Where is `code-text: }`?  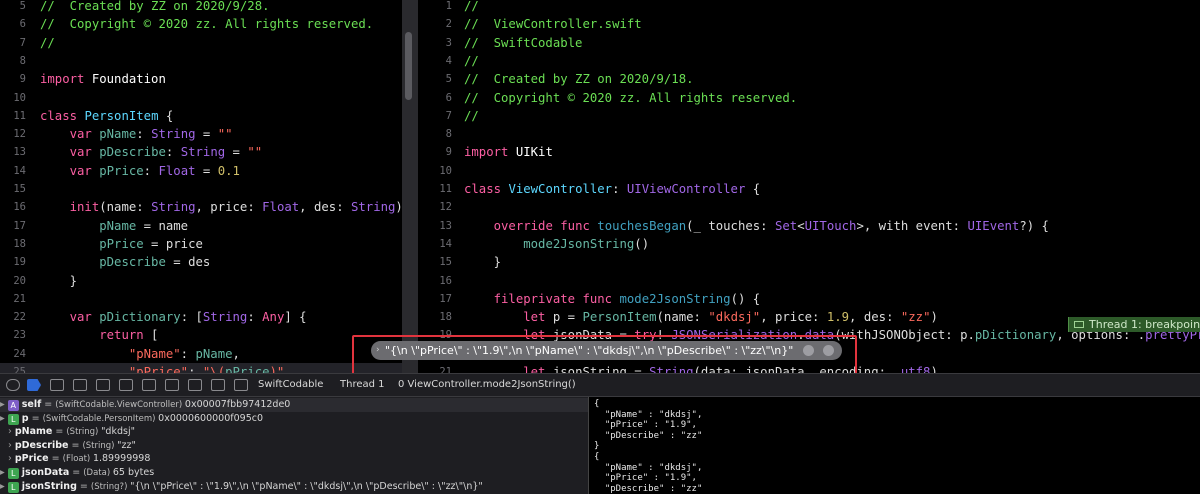 code-text: } is located at coordinates (58, 281).